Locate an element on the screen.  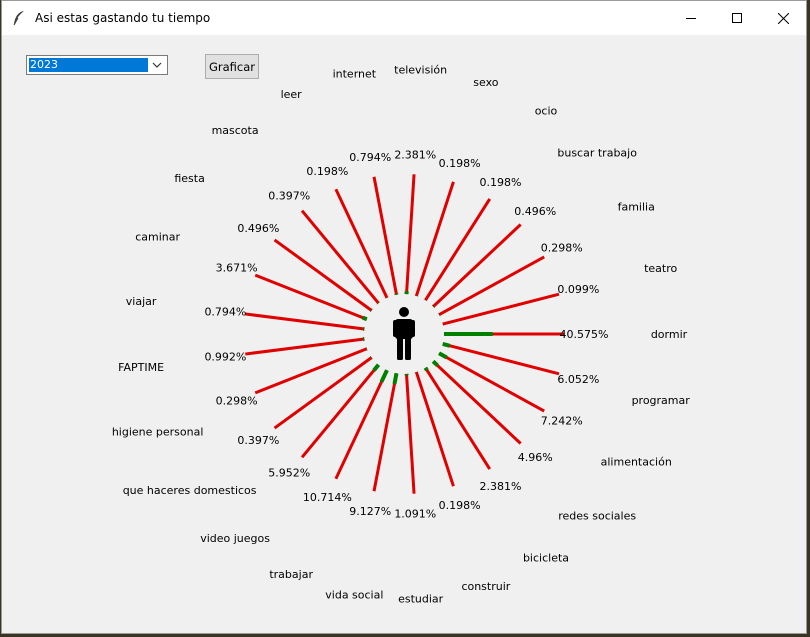
category-label-7: internet is located at coordinates (355, 74).